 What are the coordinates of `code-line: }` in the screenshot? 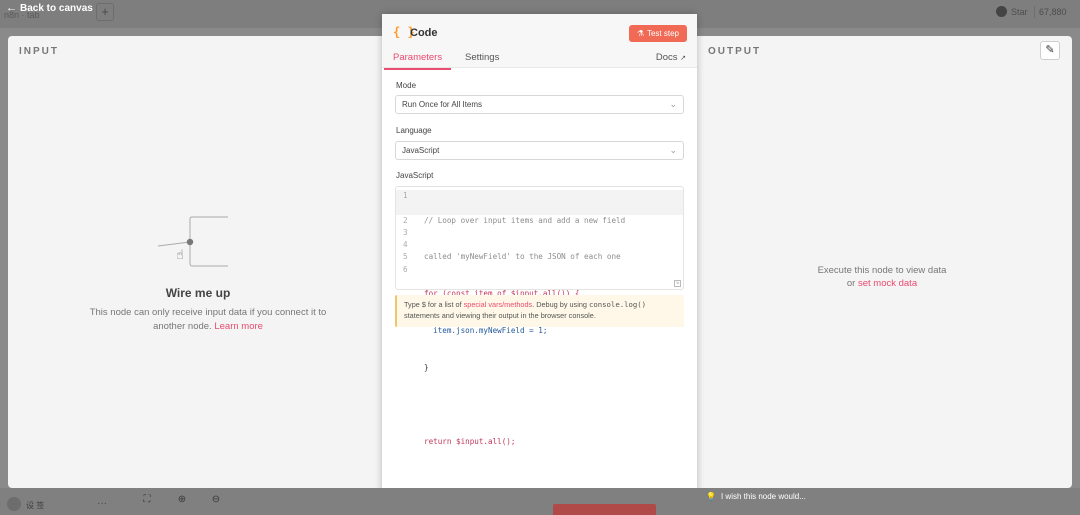 It's located at (426, 368).